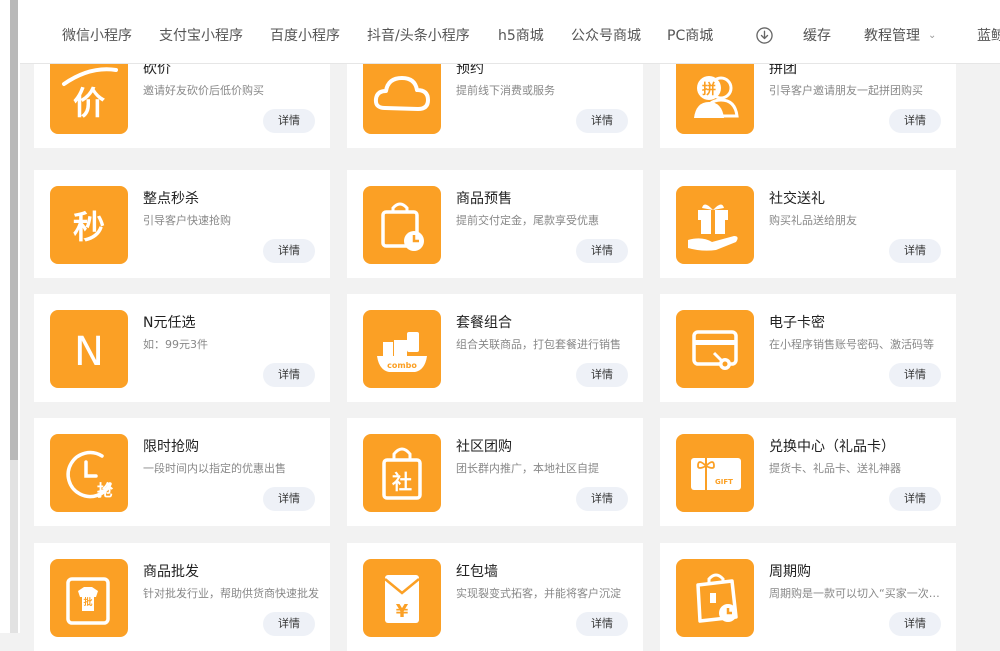  I want to click on feature-card: 秒 整点秒杀引导客户快速抢购详情, so click(182, 224).